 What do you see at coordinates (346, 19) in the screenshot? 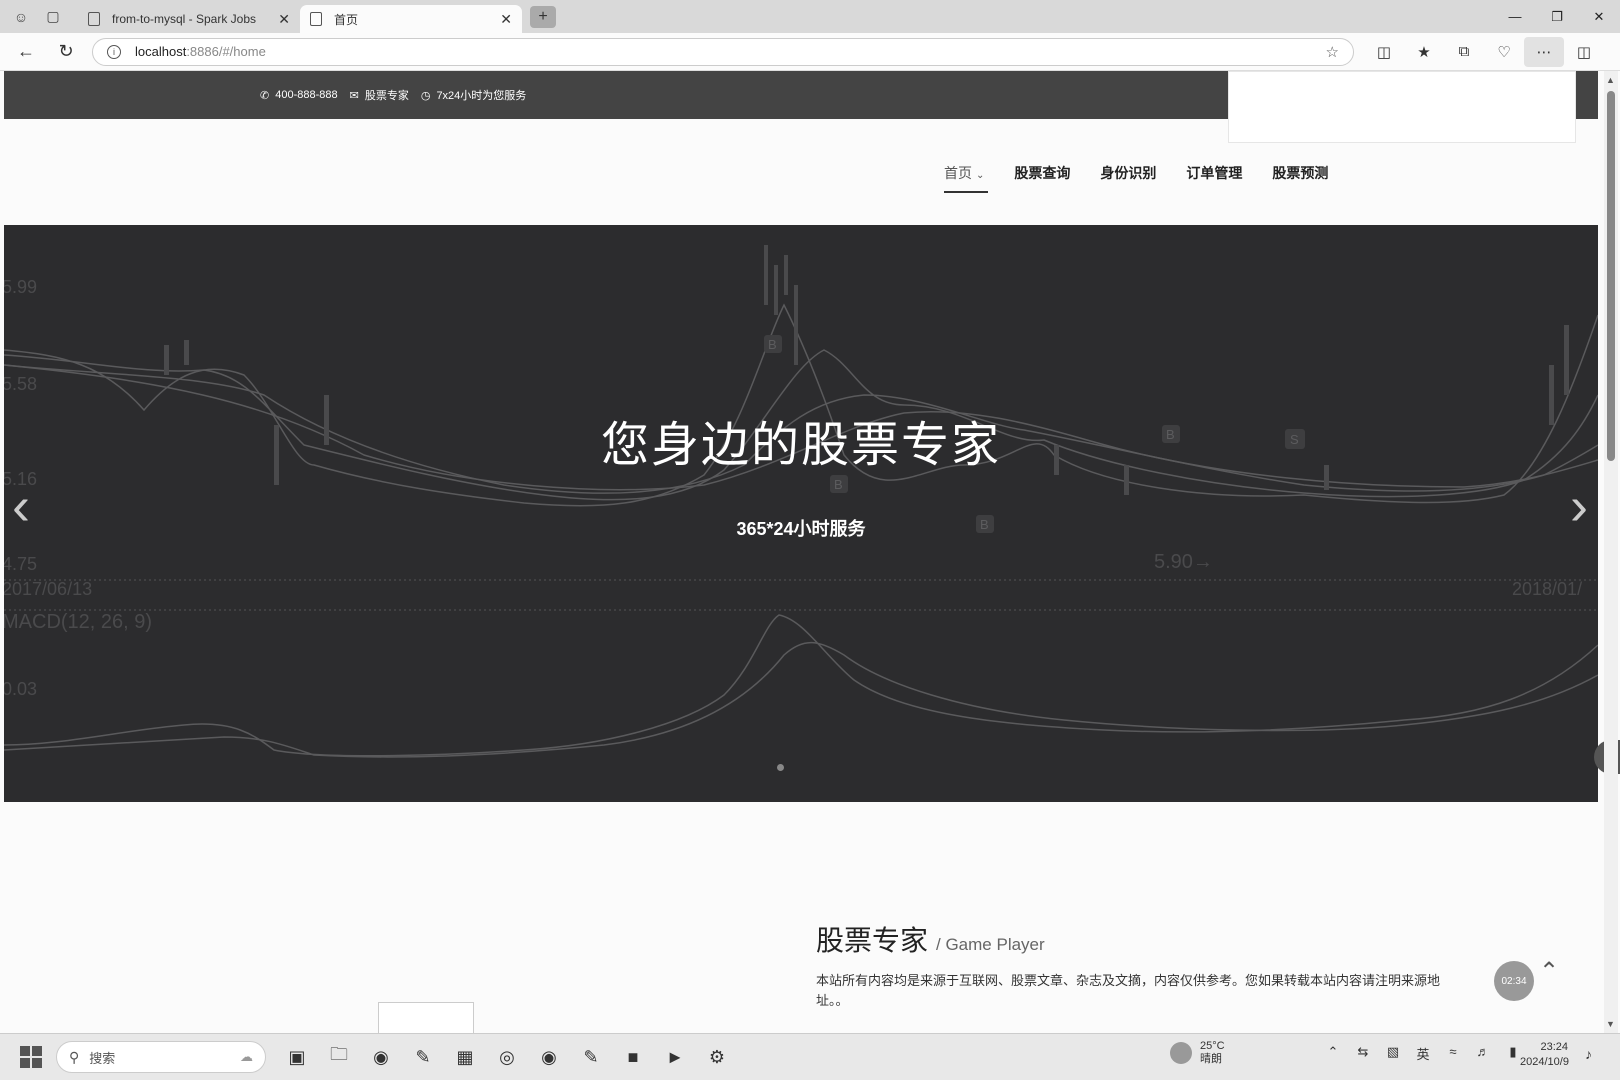
I see `tab-title: 首页` at bounding box center [346, 19].